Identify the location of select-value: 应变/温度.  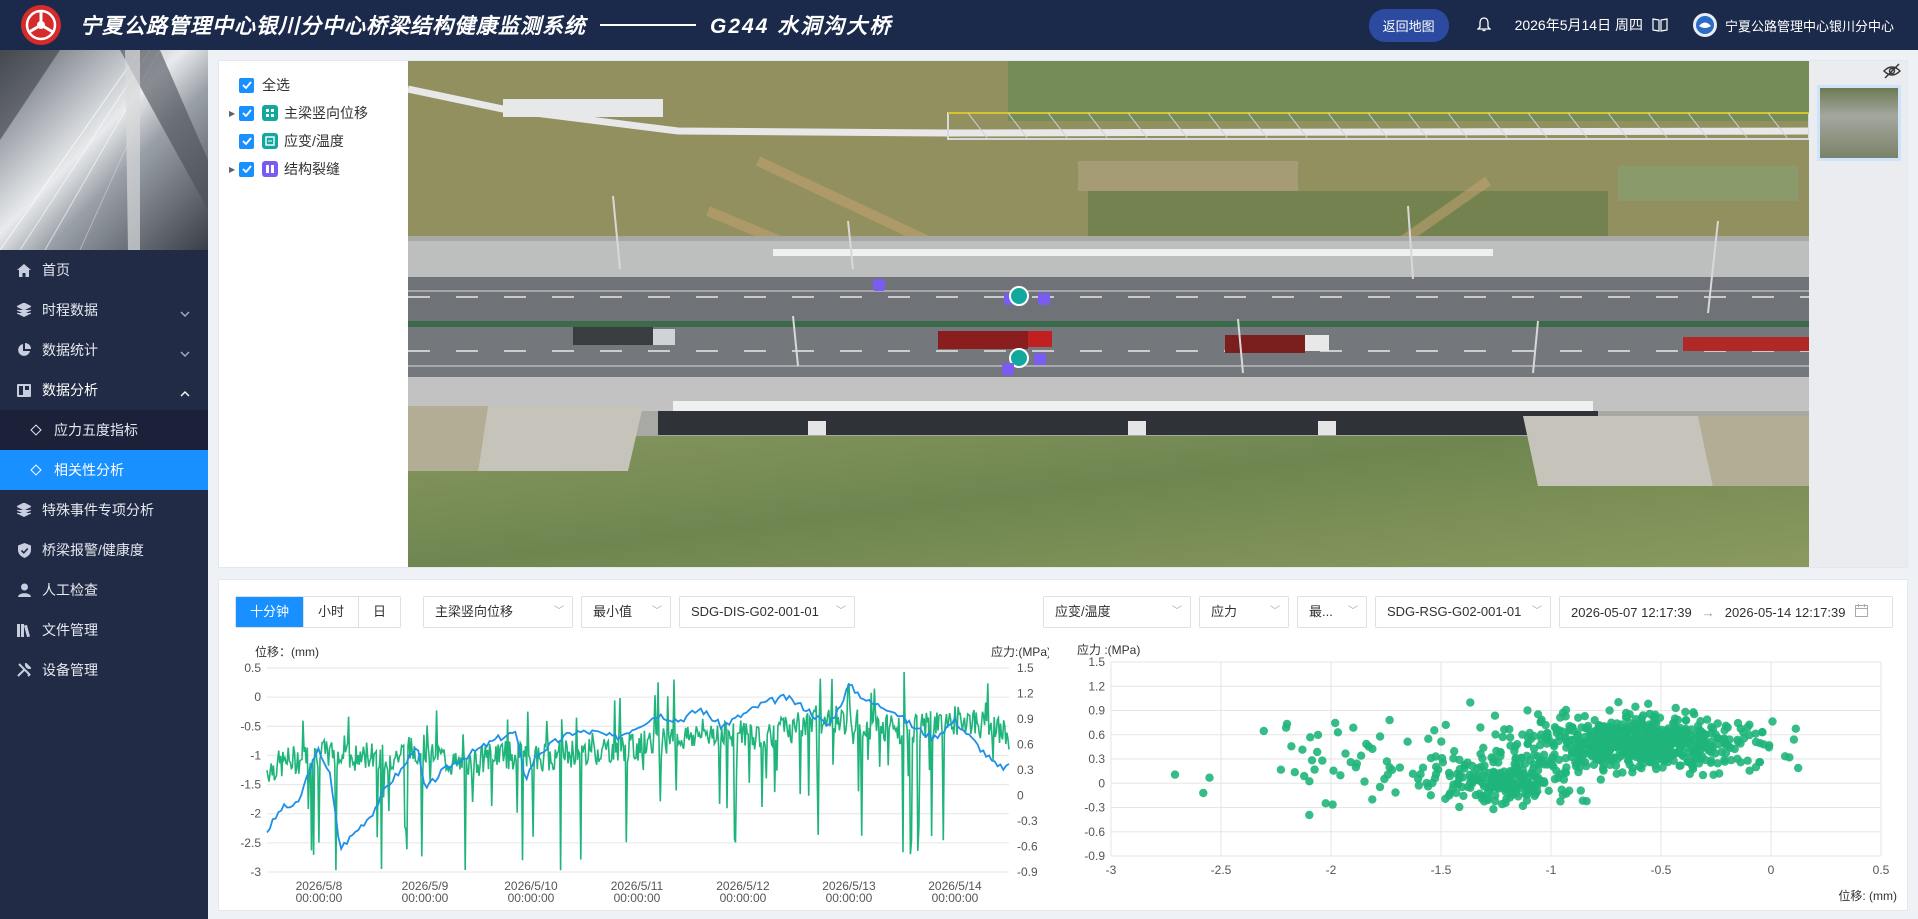
(1083, 611).